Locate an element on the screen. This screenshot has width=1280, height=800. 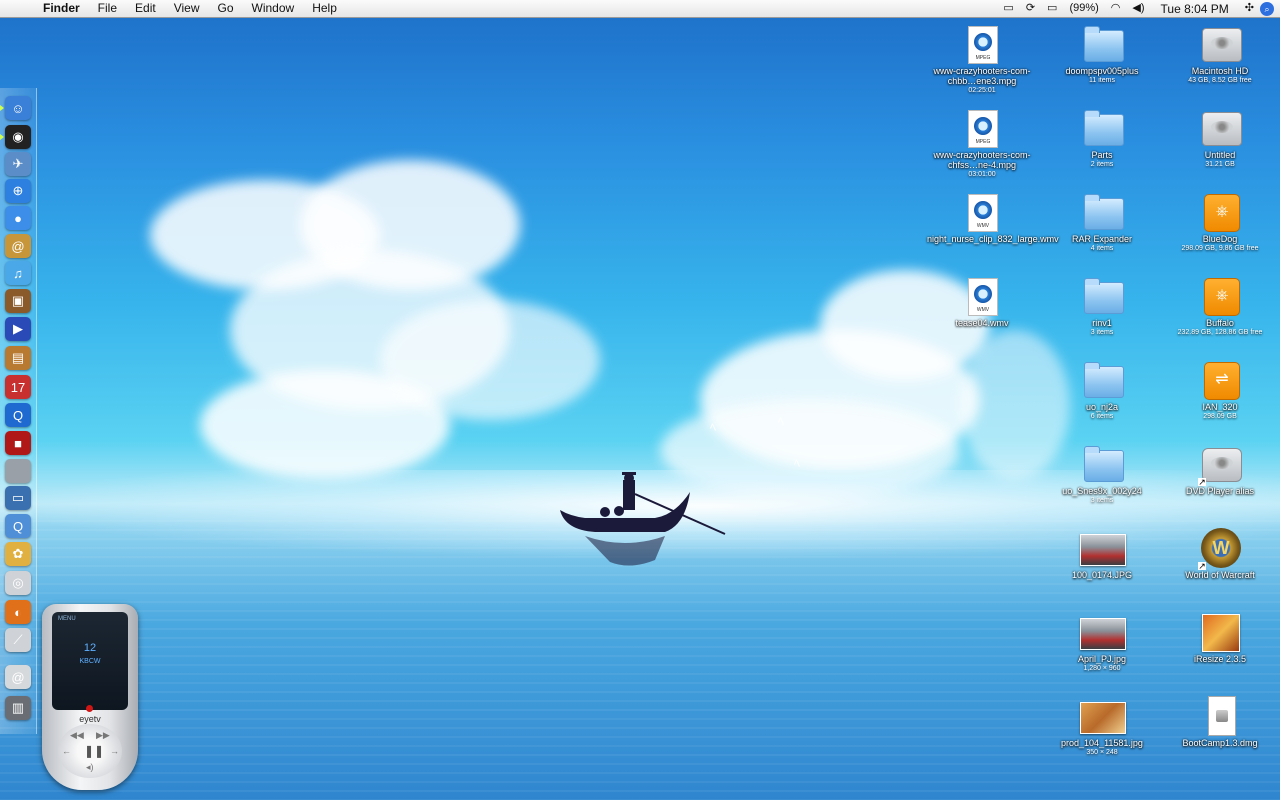
remote-callsign: KBCW is located at coordinates (90, 661).